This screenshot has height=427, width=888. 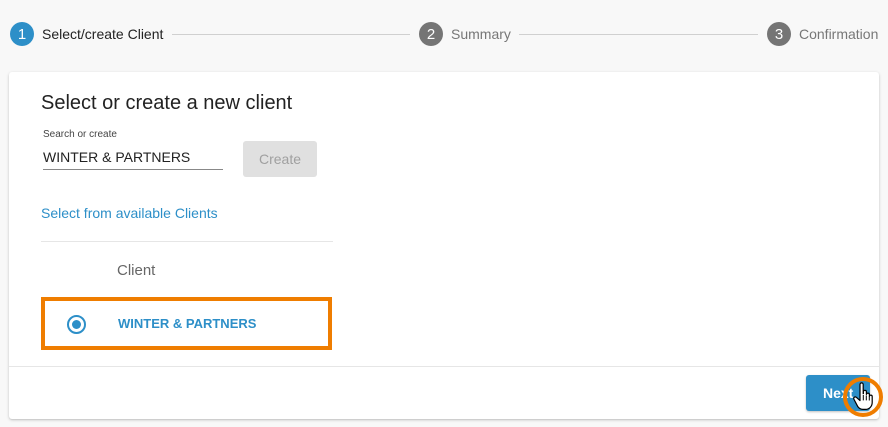 I want to click on step-number-circle: 3, so click(x=779, y=34).